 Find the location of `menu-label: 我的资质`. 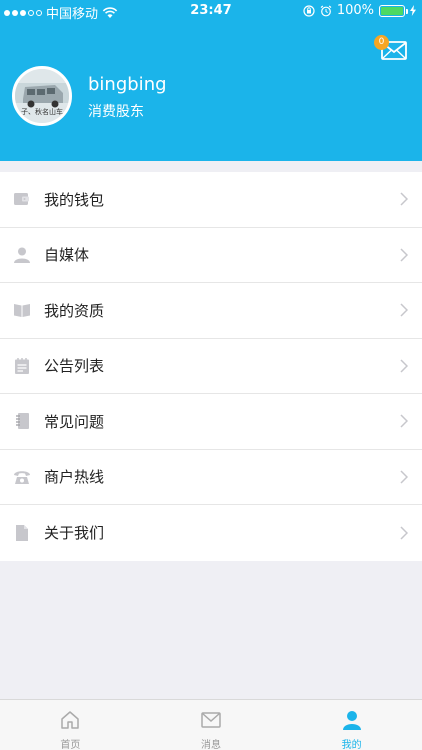

menu-label: 我的资质 is located at coordinates (74, 310).